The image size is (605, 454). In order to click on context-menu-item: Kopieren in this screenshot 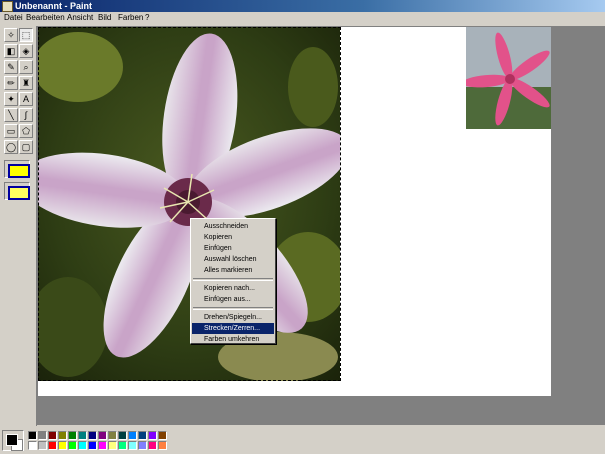, I will do `click(233, 237)`.